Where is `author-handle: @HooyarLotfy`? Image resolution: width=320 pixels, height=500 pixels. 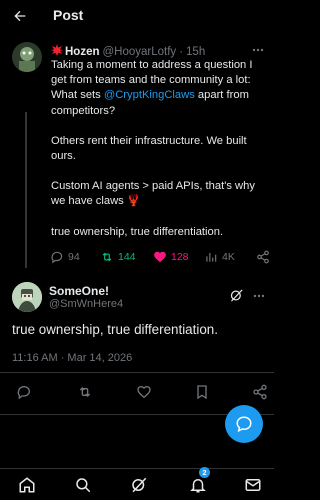 author-handle: @HooyarLotfy is located at coordinates (140, 52).